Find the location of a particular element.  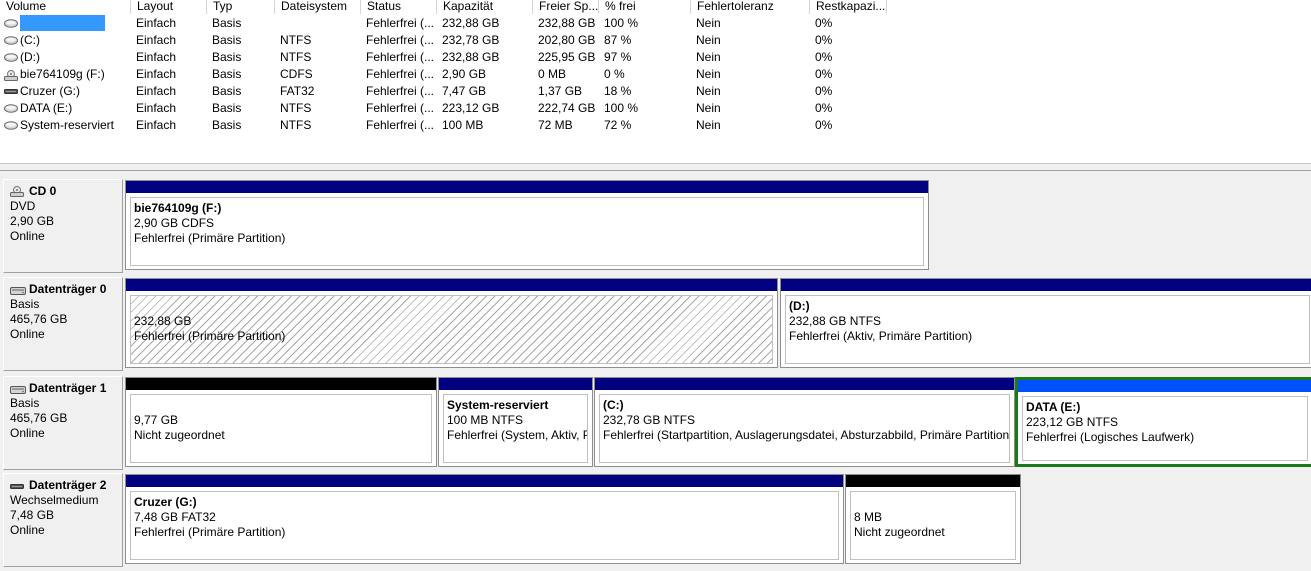

partition-info-line: Fehlerfrei (System, Aktiv, P is located at coordinates (517, 435).